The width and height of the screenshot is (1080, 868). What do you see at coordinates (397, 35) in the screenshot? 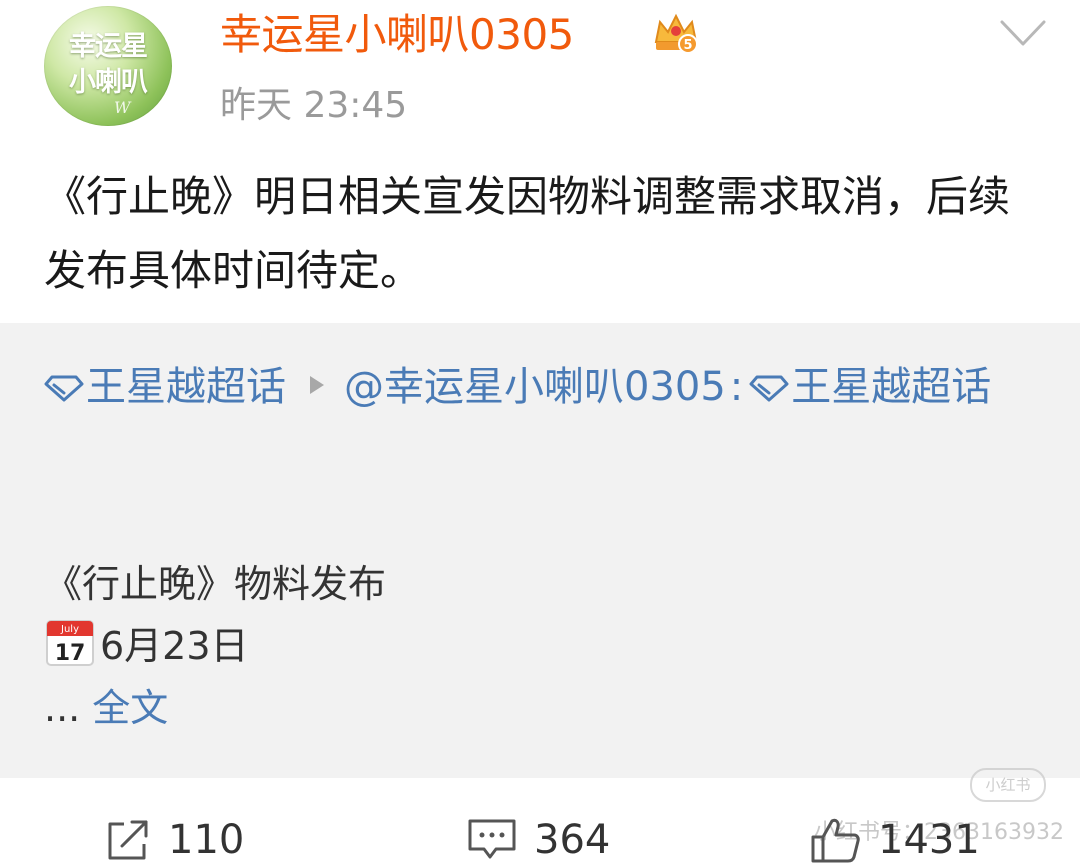
I see `username: 幸运星小喇叭0305` at bounding box center [397, 35].